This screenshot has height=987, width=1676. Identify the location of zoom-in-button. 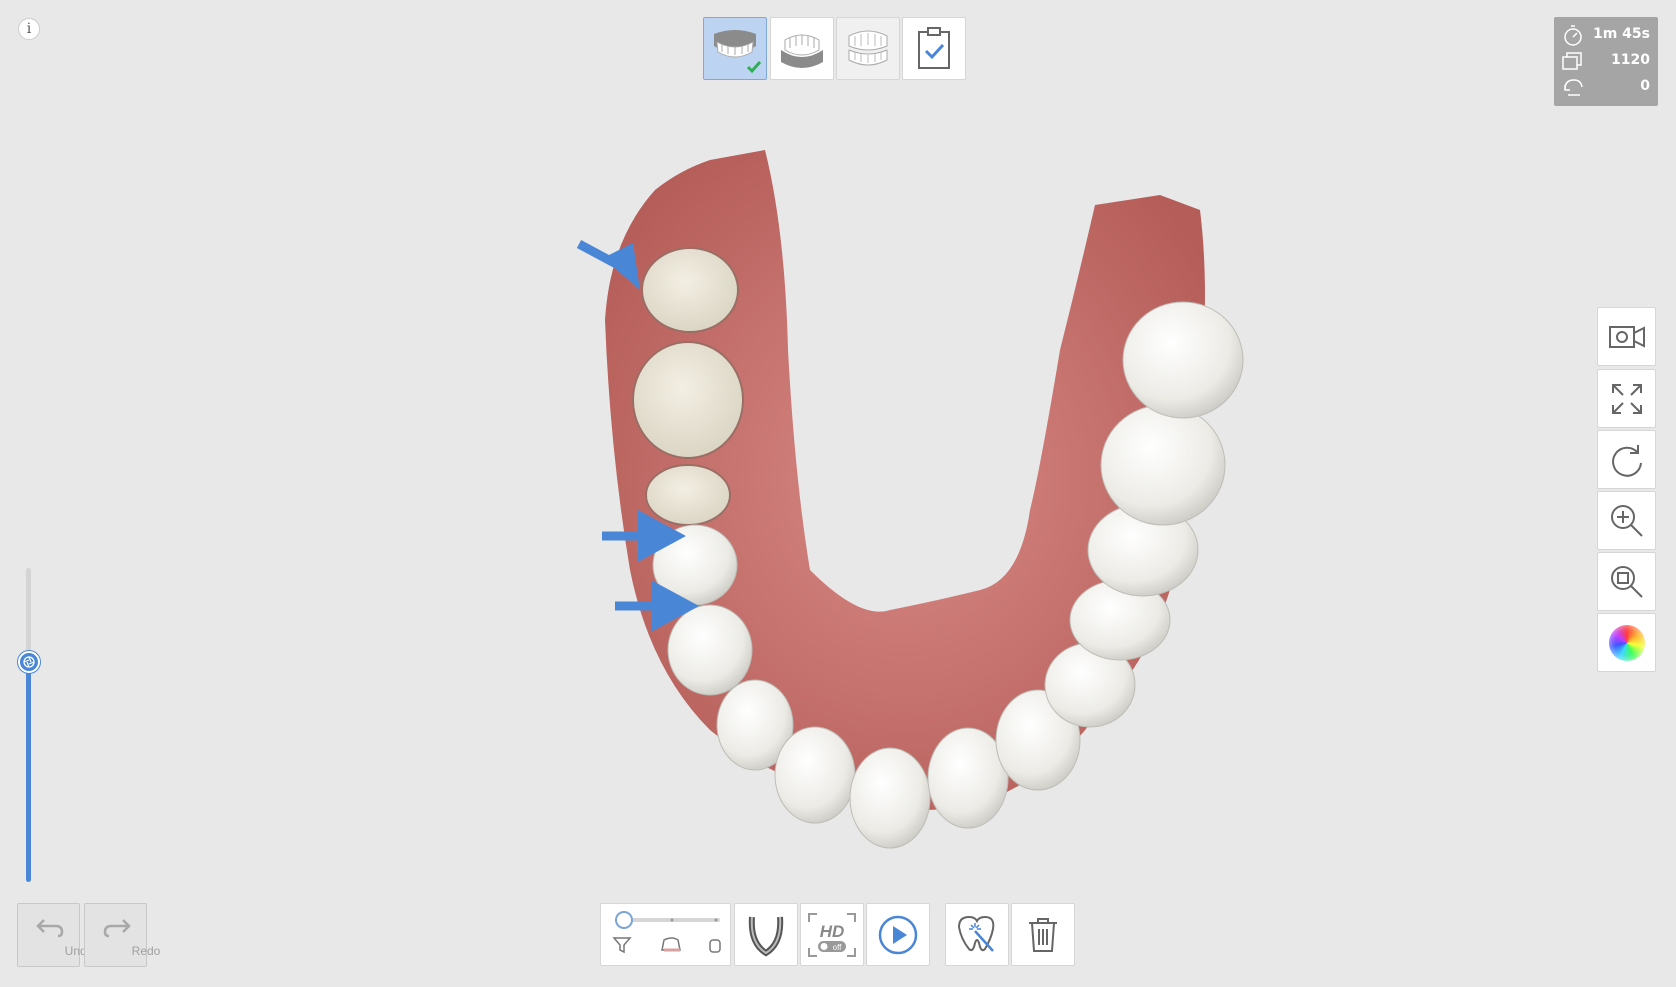
(1626, 520).